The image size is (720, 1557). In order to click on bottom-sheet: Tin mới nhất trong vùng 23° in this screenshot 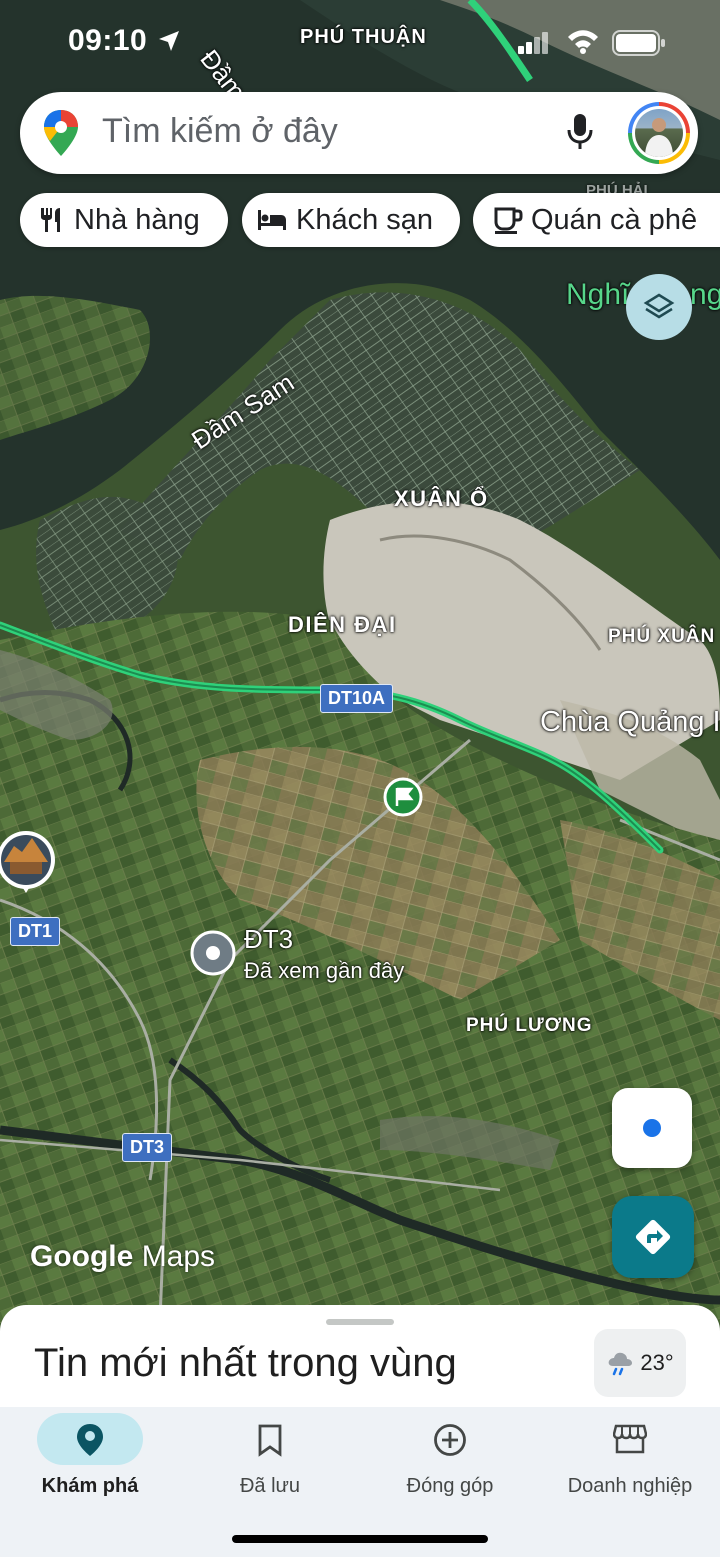, I will do `click(360, 1356)`.